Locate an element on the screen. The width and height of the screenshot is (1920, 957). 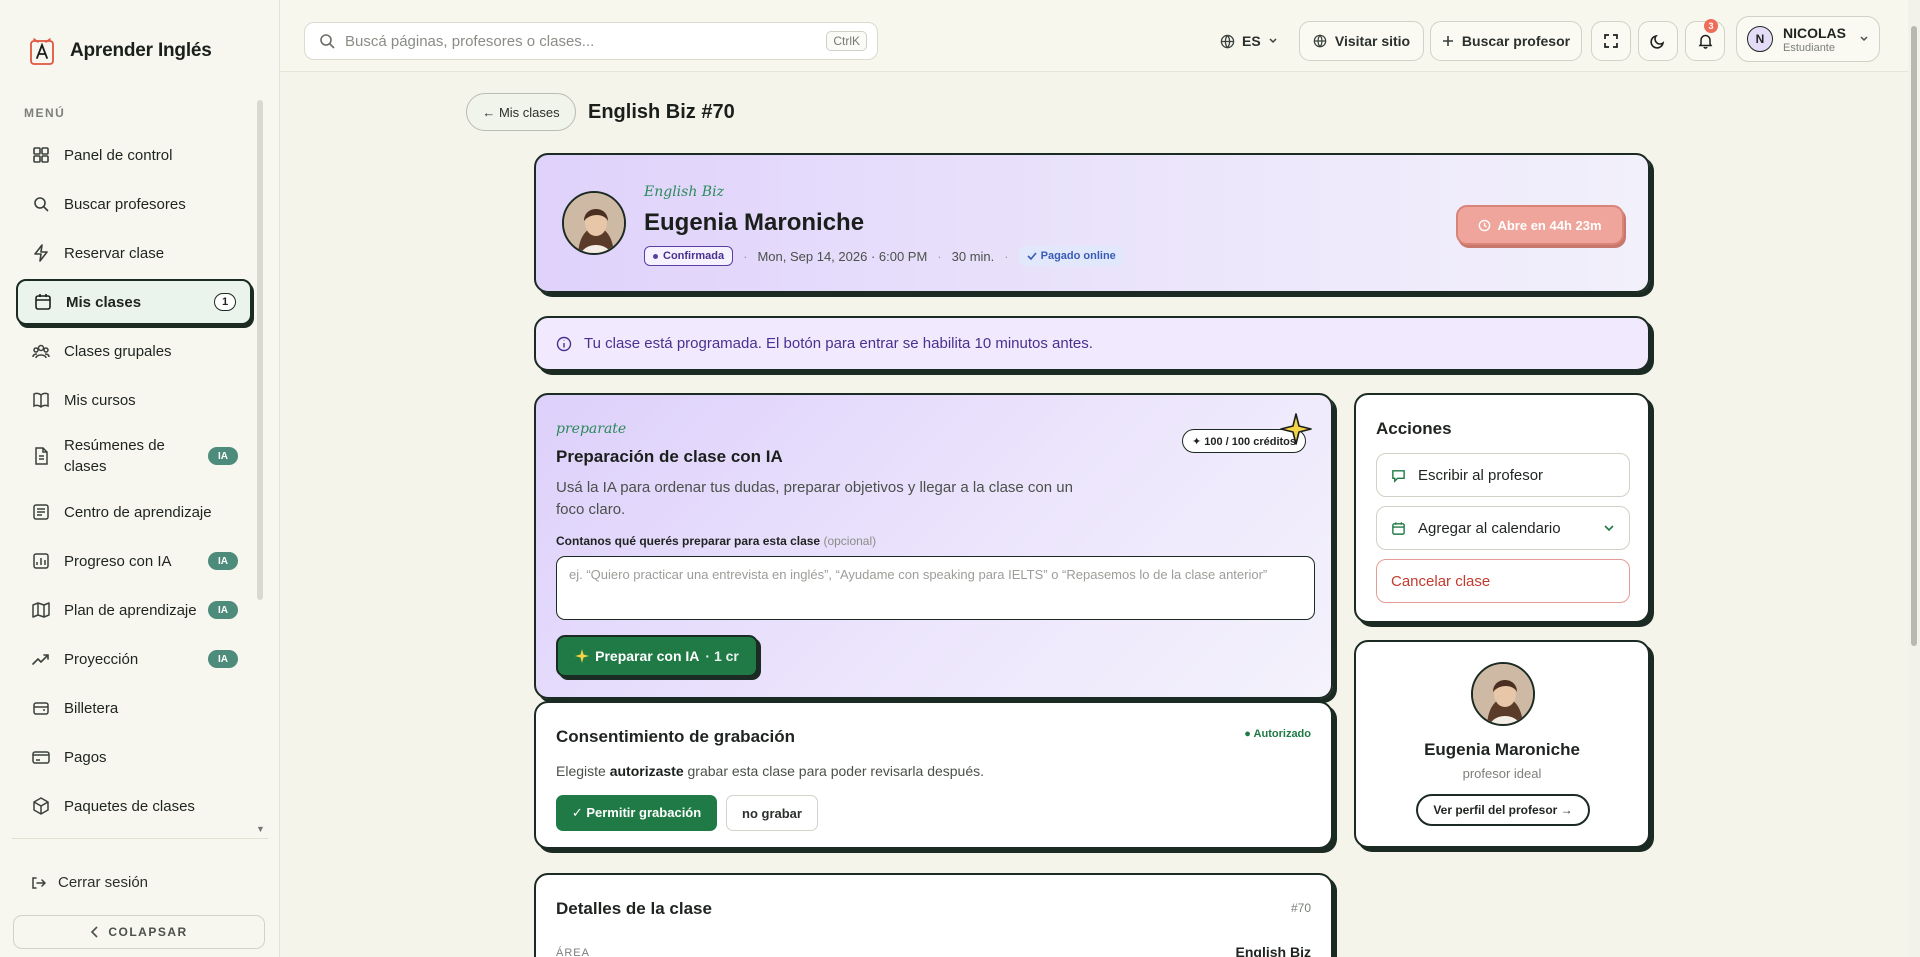
sidebar-item-learning-center: Centro de aprendizaje is located at coordinates (134, 512).